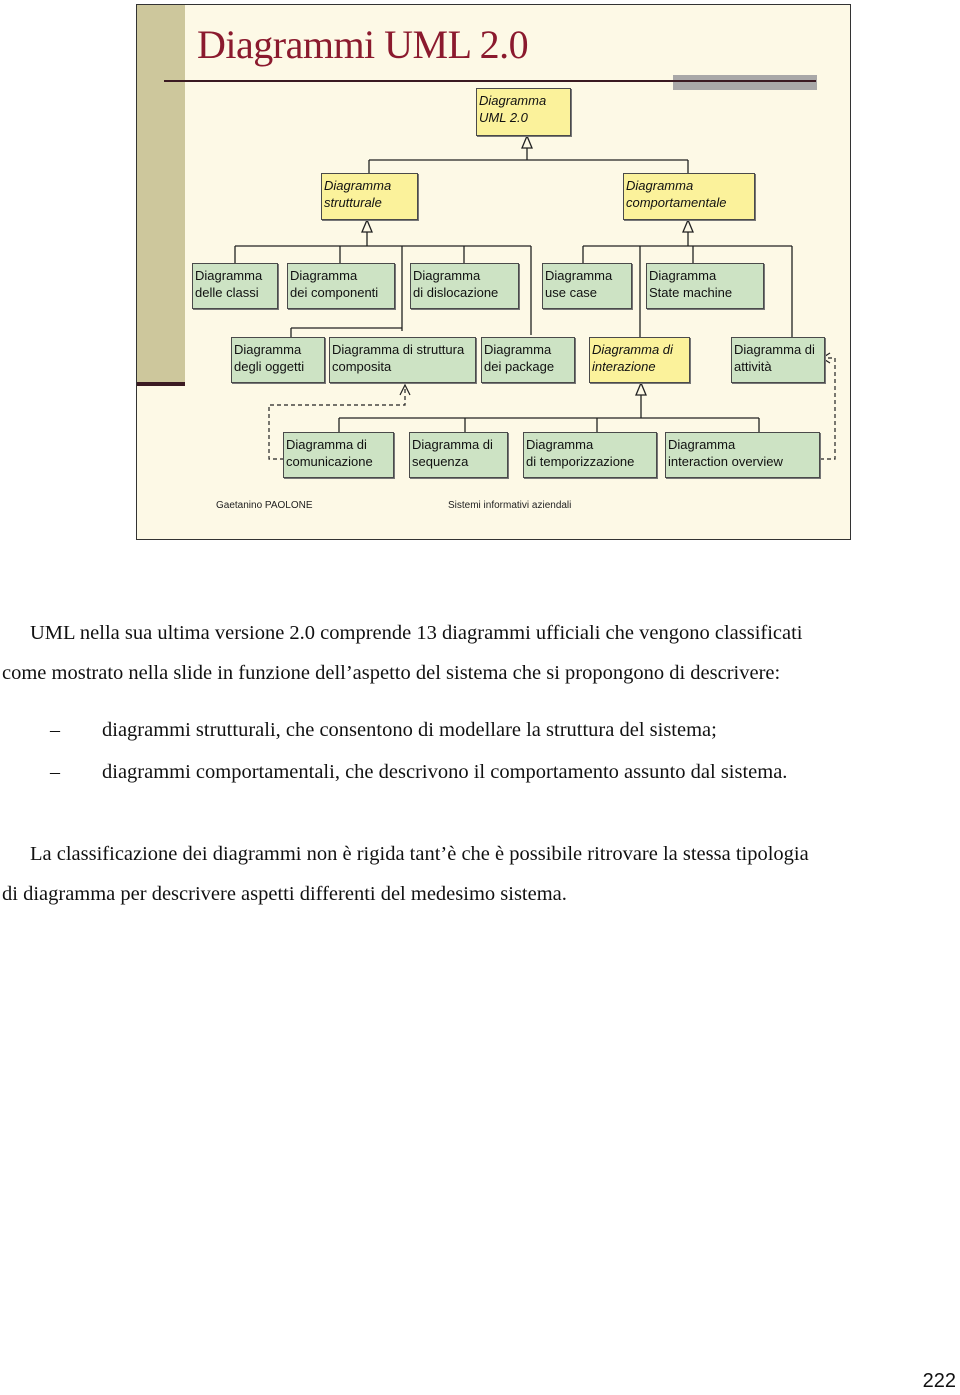 The width and height of the screenshot is (960, 1395). What do you see at coordinates (689, 196) in the screenshot?
I see `box-behavioral-diagram: Diagramma comportamentale` at bounding box center [689, 196].